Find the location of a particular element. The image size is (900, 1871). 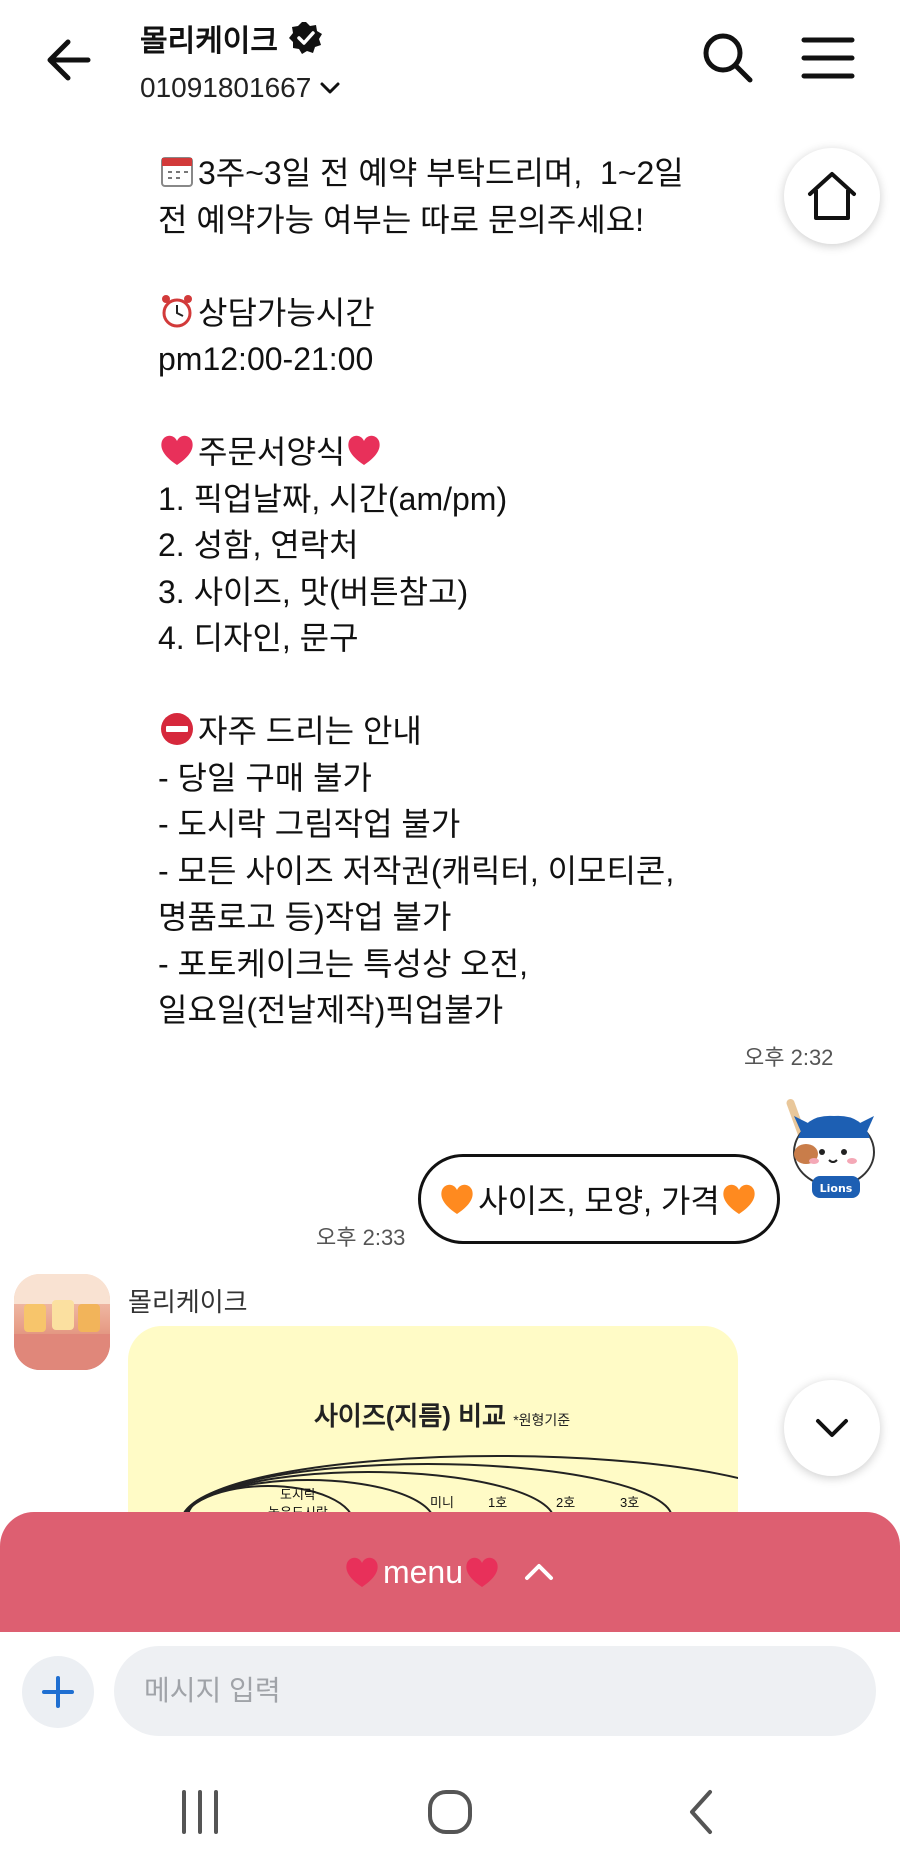

message-line: 상담가능시간 is located at coordinates (438, 313).